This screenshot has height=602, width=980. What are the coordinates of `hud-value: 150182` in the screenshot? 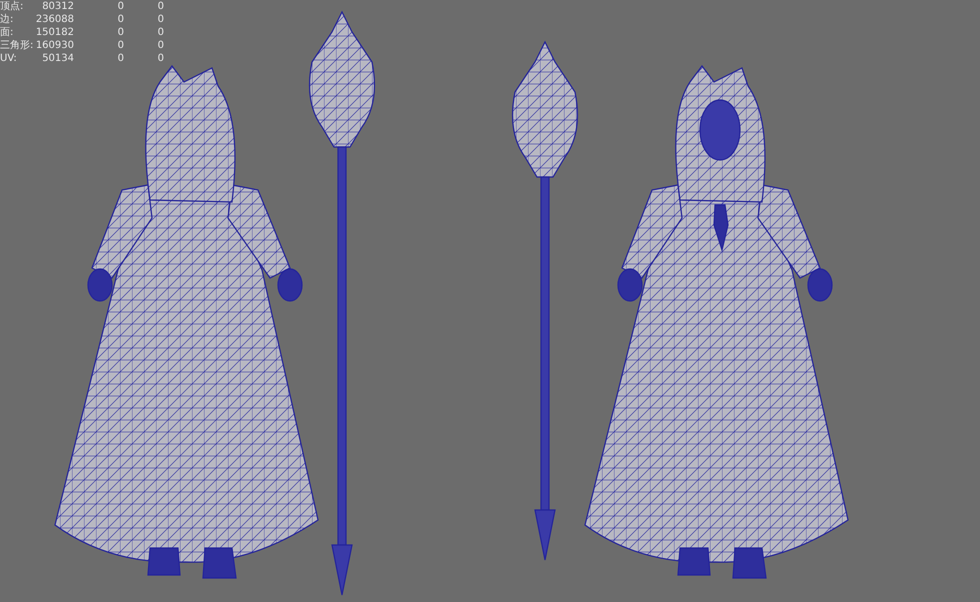 It's located at (54, 33).